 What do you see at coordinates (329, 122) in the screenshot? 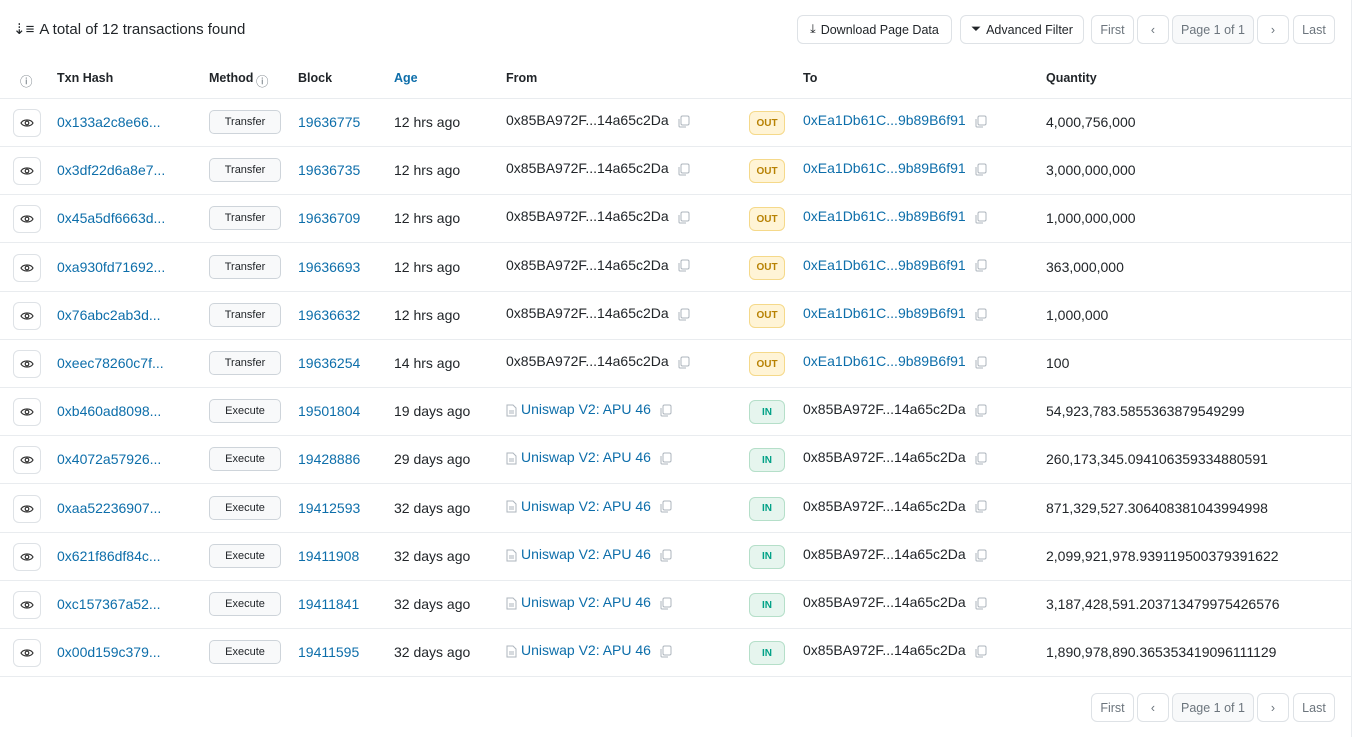
I see `block-link: 19636775` at bounding box center [329, 122].